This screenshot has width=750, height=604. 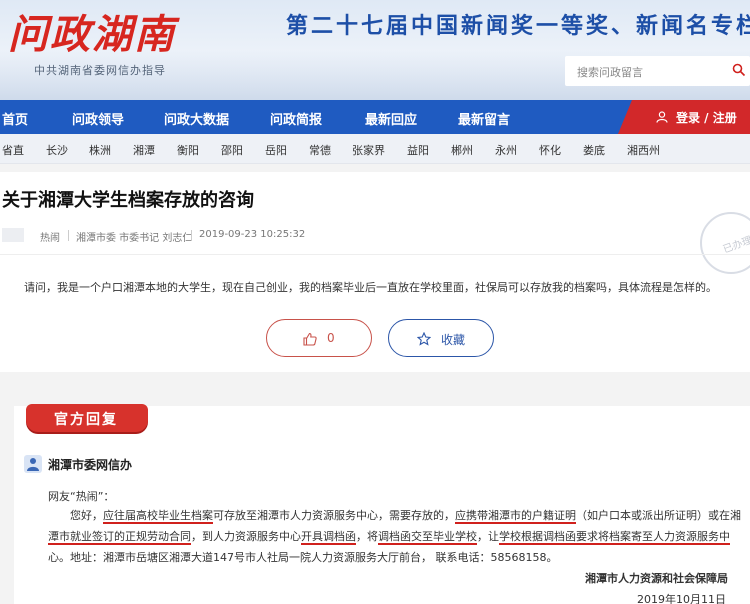 What do you see at coordinates (656, 578) in the screenshot?
I see `reply-signature: 湘潭市人力资源和社会保障局` at bounding box center [656, 578].